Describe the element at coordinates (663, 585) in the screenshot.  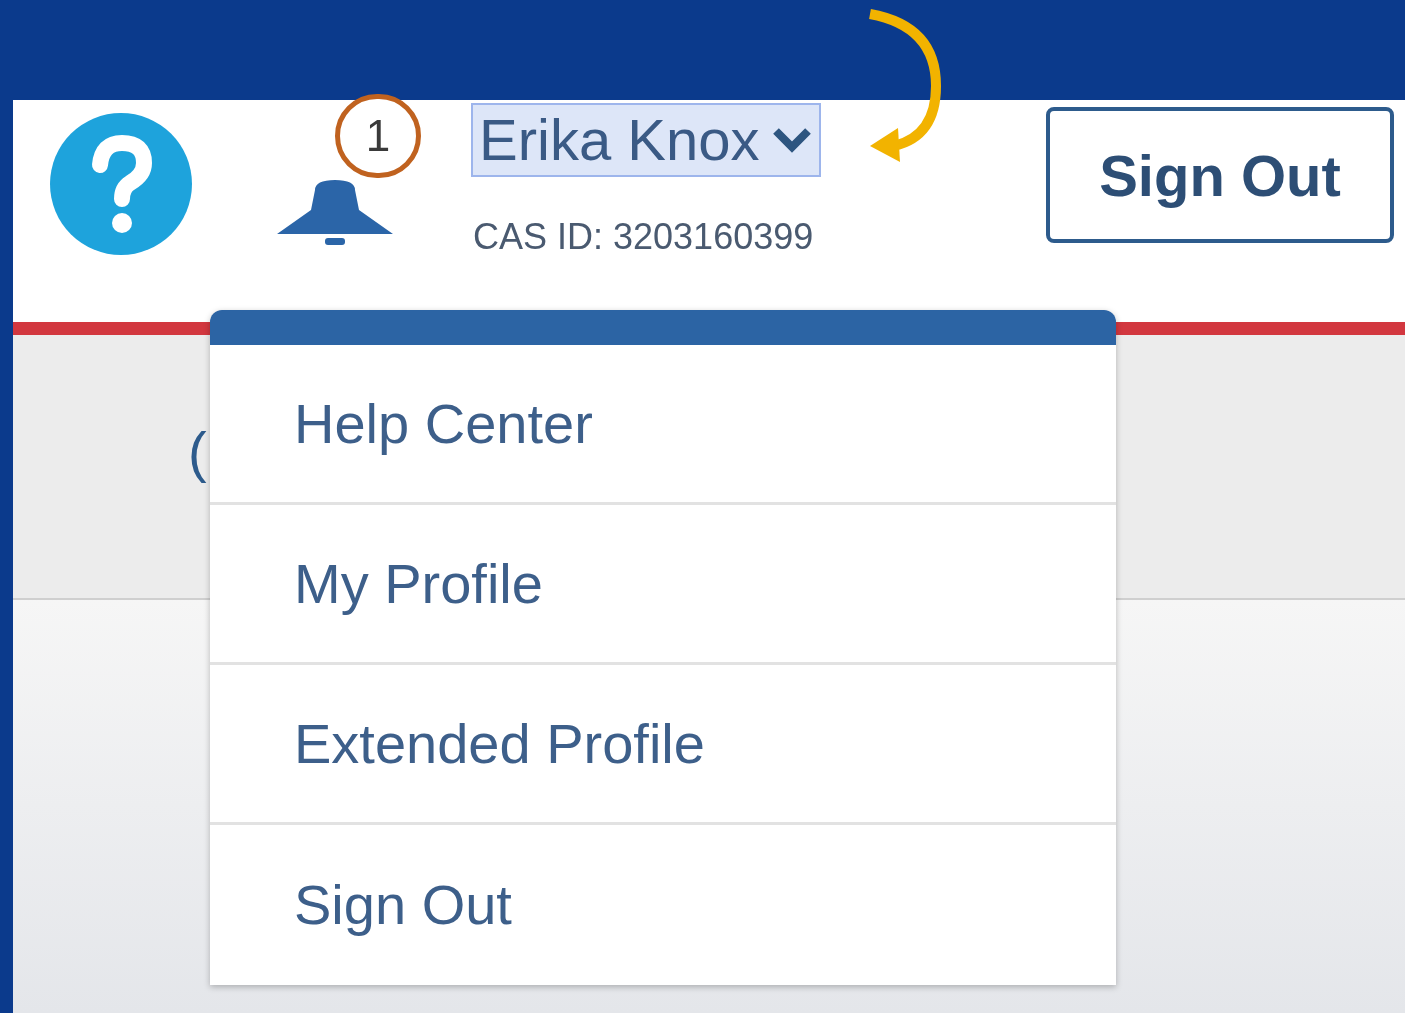
I see `menu-item: My Profile` at that location.